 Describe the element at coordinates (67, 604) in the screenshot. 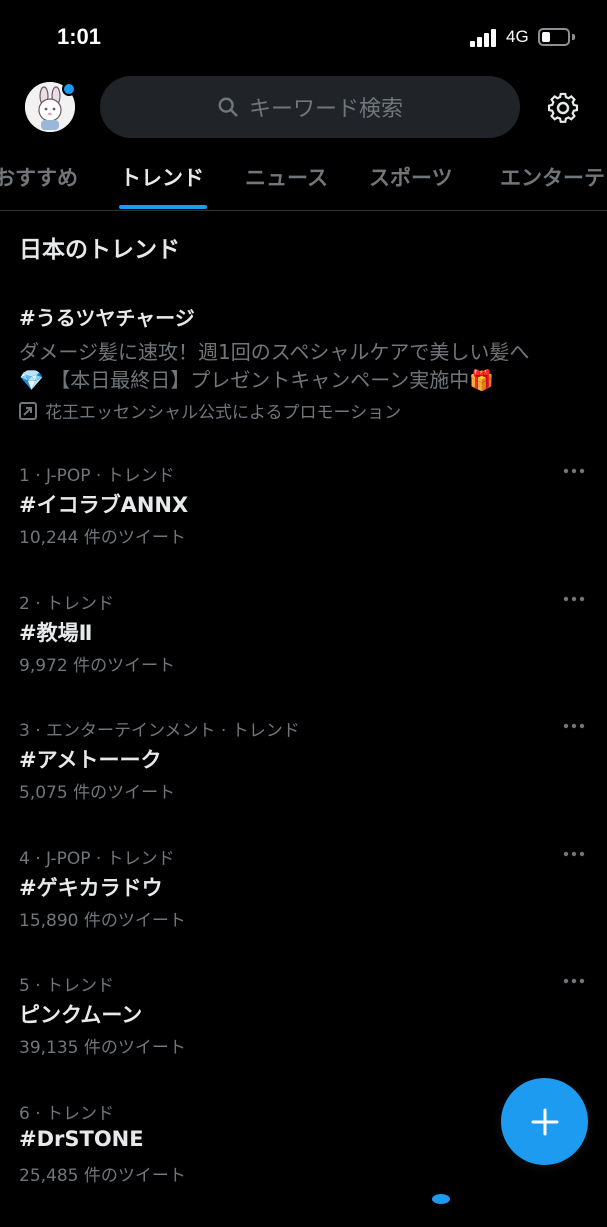

I see `trend-meta: 2 · トレンド` at that location.